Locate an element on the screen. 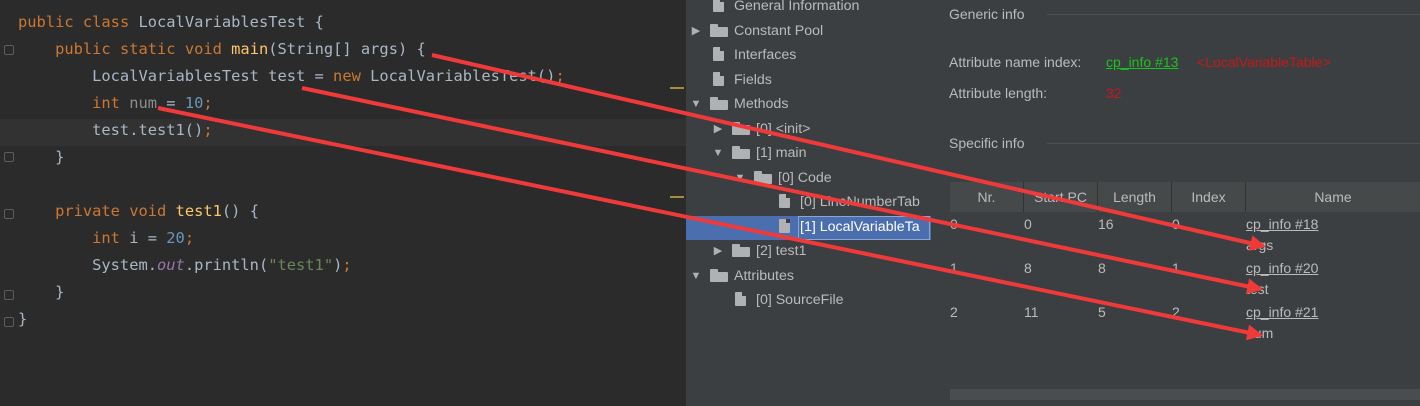  code-token: "test1" is located at coordinates (301, 265).